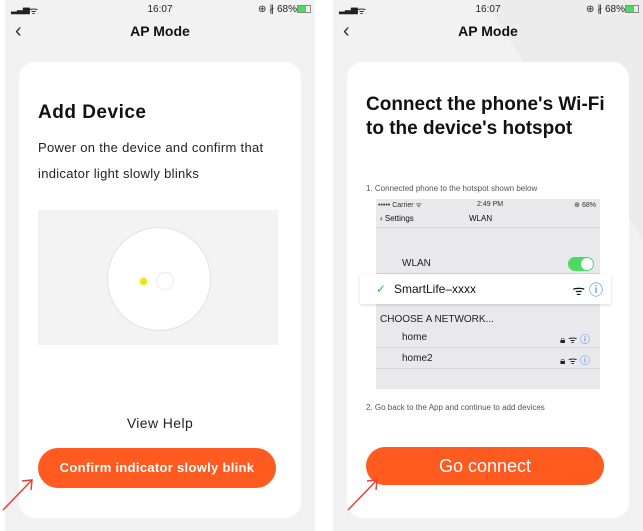 This screenshot has width=643, height=531. Describe the element at coordinates (587, 290) in the screenshot. I see `wifi-info-icon: ᯤ ⓘ` at that location.